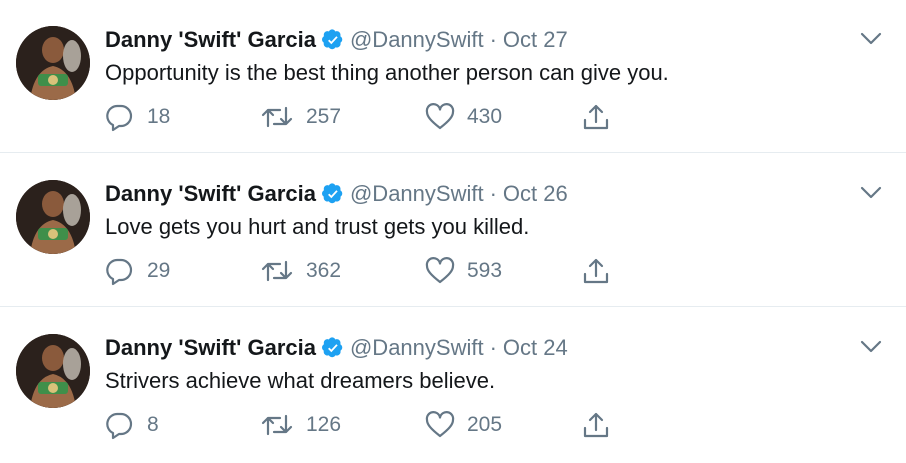 The width and height of the screenshot is (906, 463). Describe the element at coordinates (159, 116) in the screenshot. I see `reply-count: 18` at that location.